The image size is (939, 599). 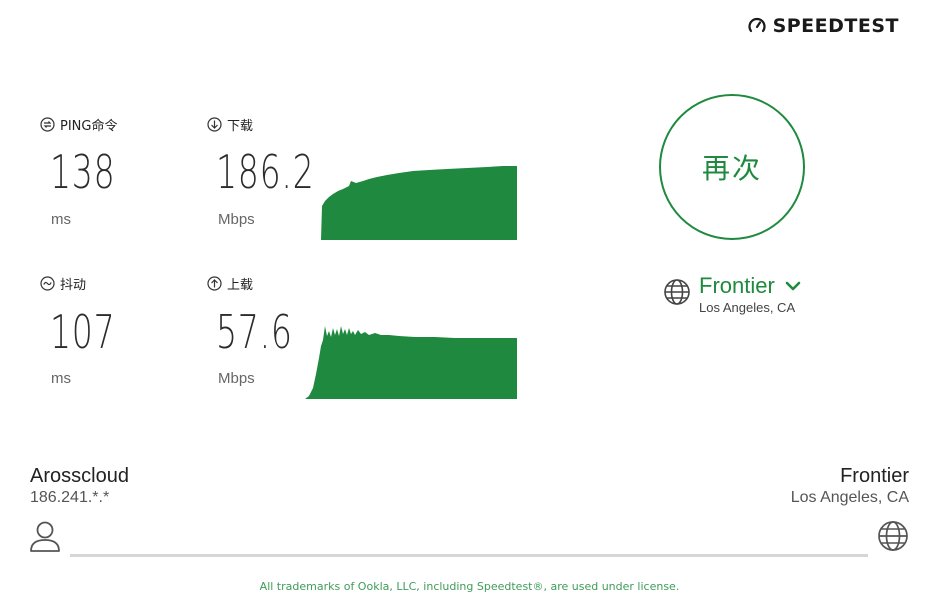 What do you see at coordinates (265, 172) in the screenshot?
I see `download-value: 186.2` at bounding box center [265, 172].